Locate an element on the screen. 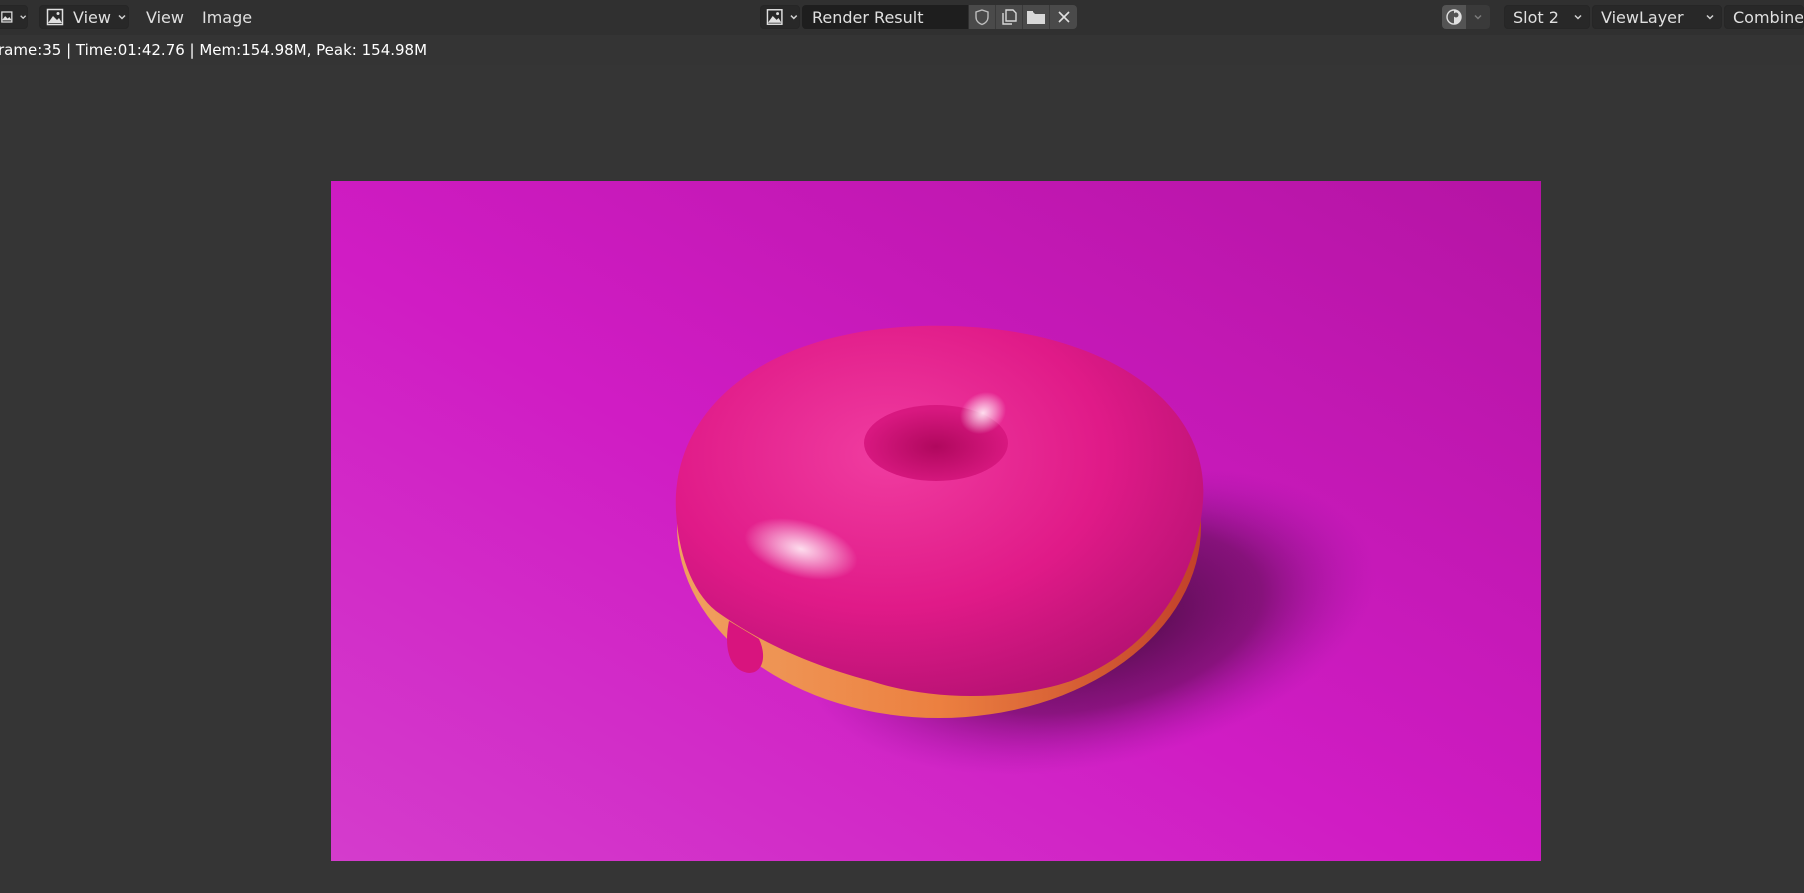 Image resolution: width=1804 pixels, height=893 pixels. render-slot-dropdown: Slot 2 is located at coordinates (1547, 17).